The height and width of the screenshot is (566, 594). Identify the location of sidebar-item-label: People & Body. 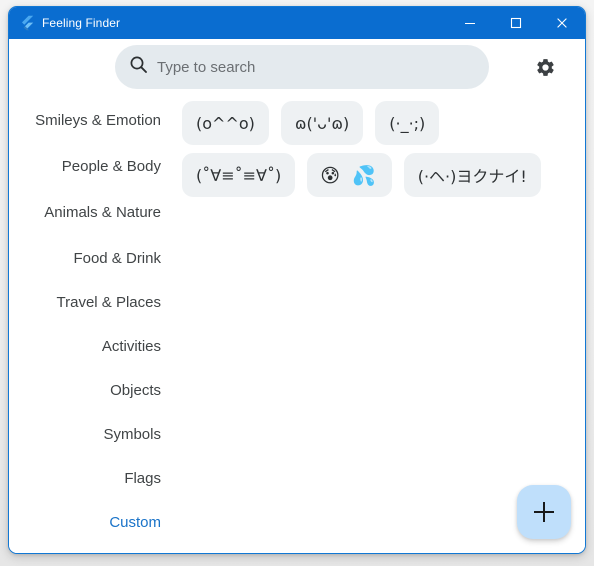
(111, 166).